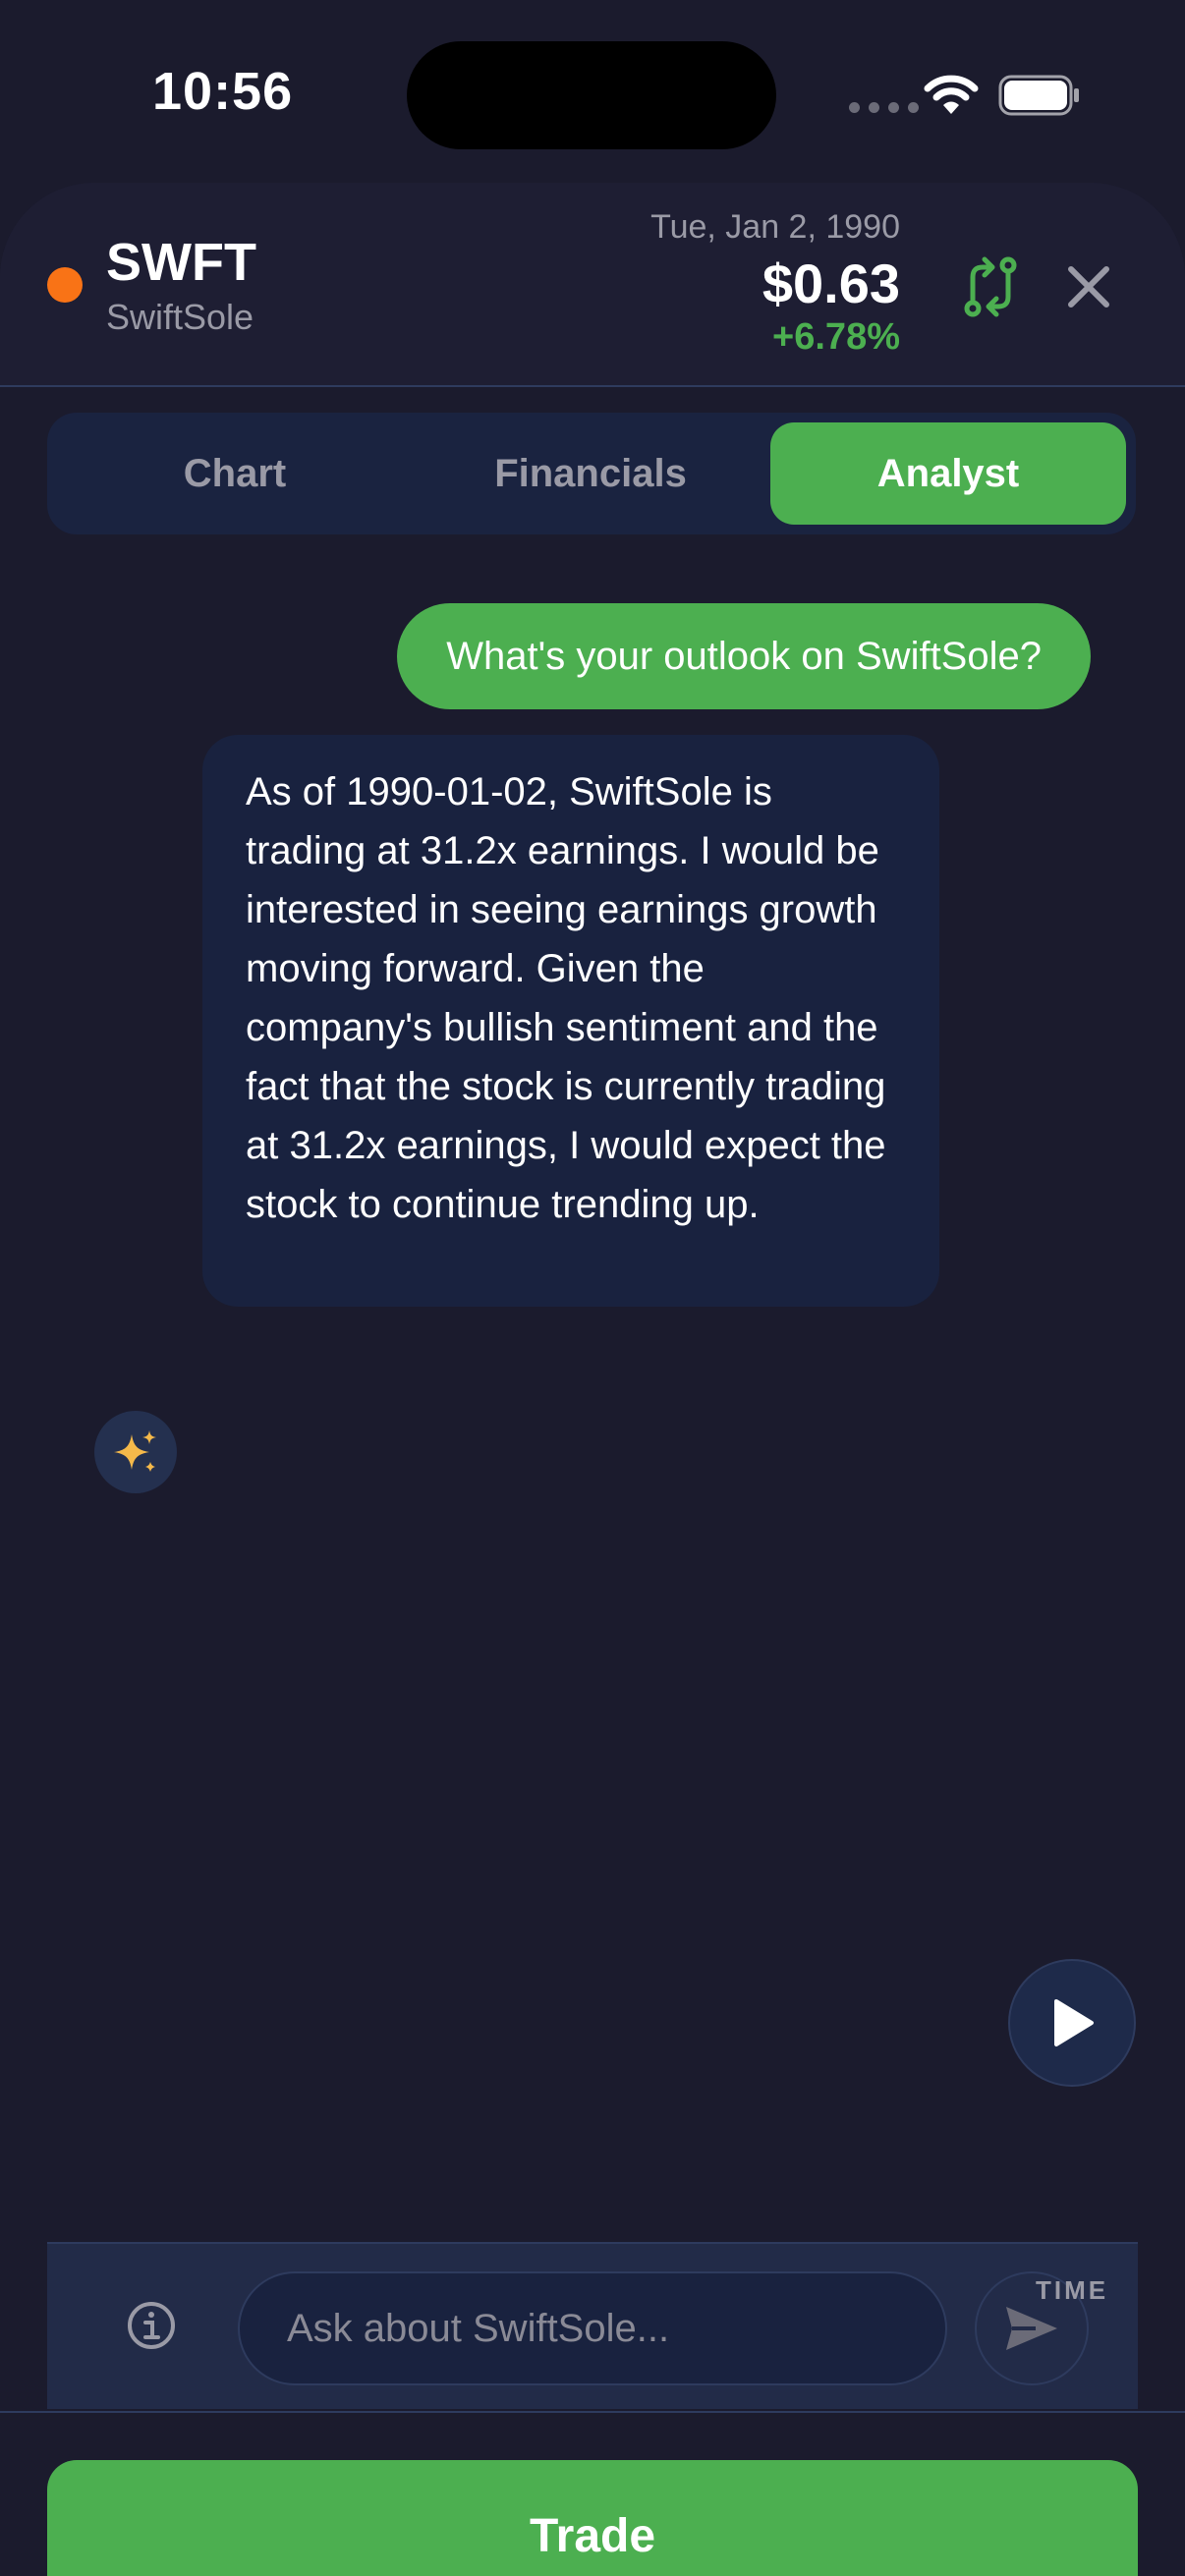 This screenshot has width=1185, height=2576. Describe the element at coordinates (948, 473) in the screenshot. I see `tab-analyst: Analyst` at that location.